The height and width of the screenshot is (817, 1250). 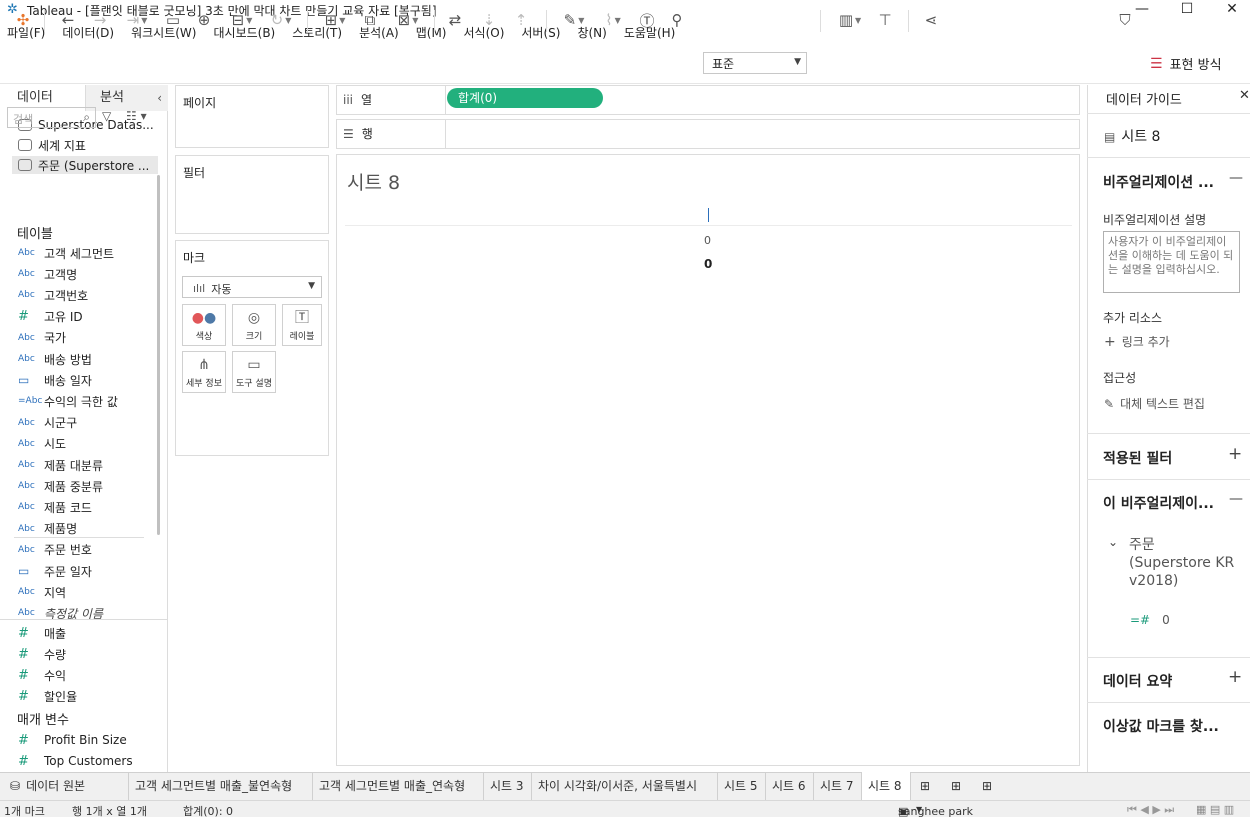 What do you see at coordinates (75, 761) in the screenshot?
I see `param-item: # Top Customers` at bounding box center [75, 761].